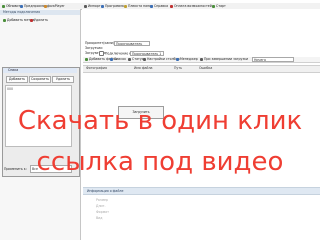 The image size is (320, 240). What do you see at coordinates (96, 68) in the screenshot?
I see `column-photo: Фотография` at bounding box center [96, 68].